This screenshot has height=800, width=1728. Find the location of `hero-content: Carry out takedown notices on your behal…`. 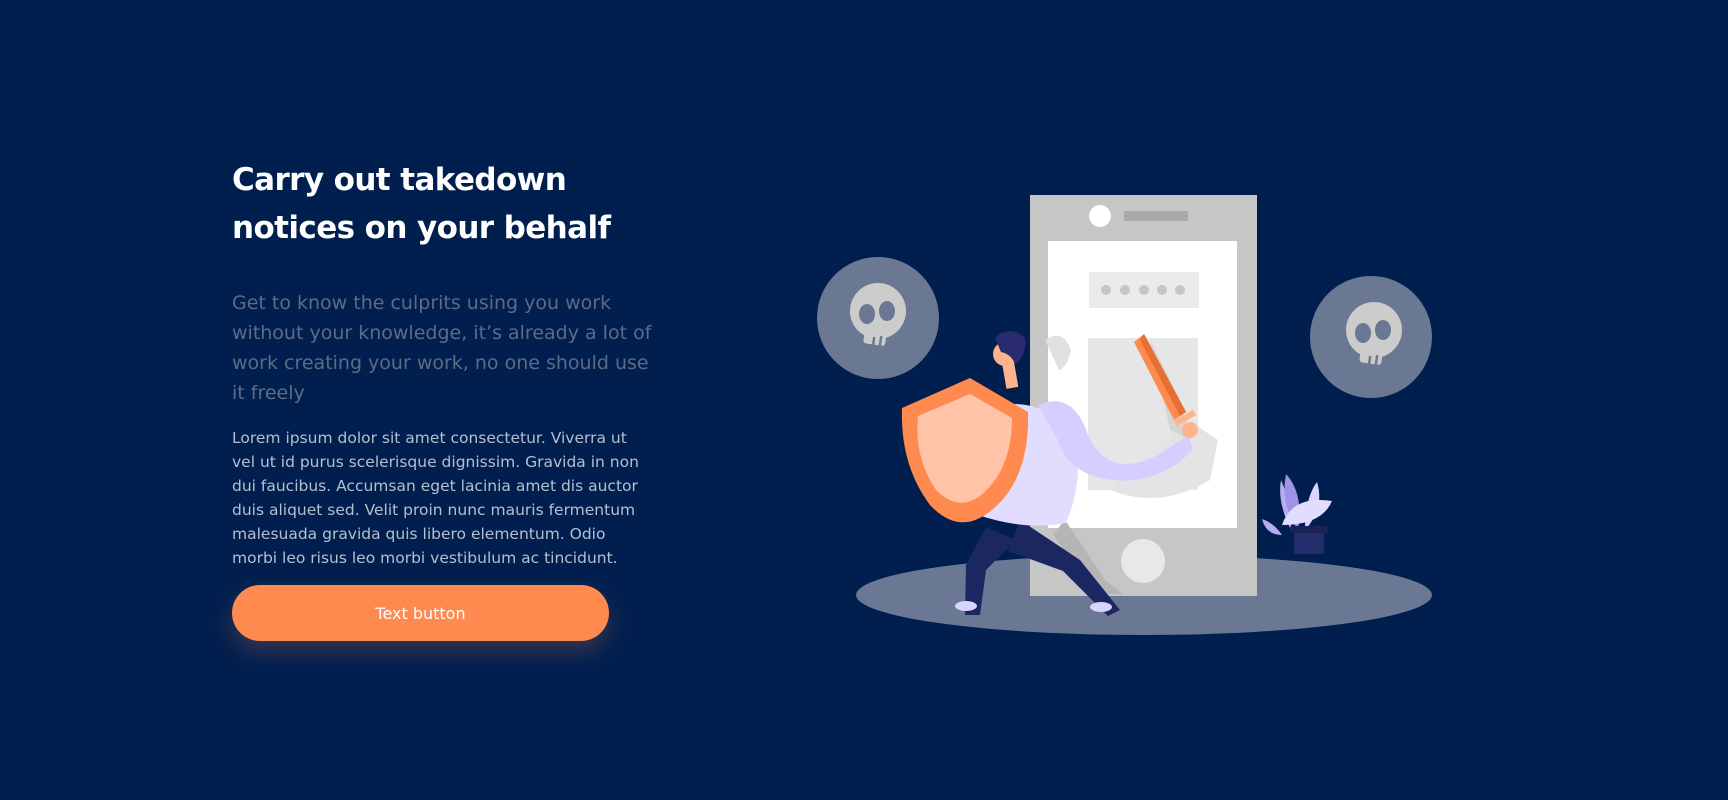

hero-content: Carry out takedown notices on your behal… is located at coordinates (442, 398).